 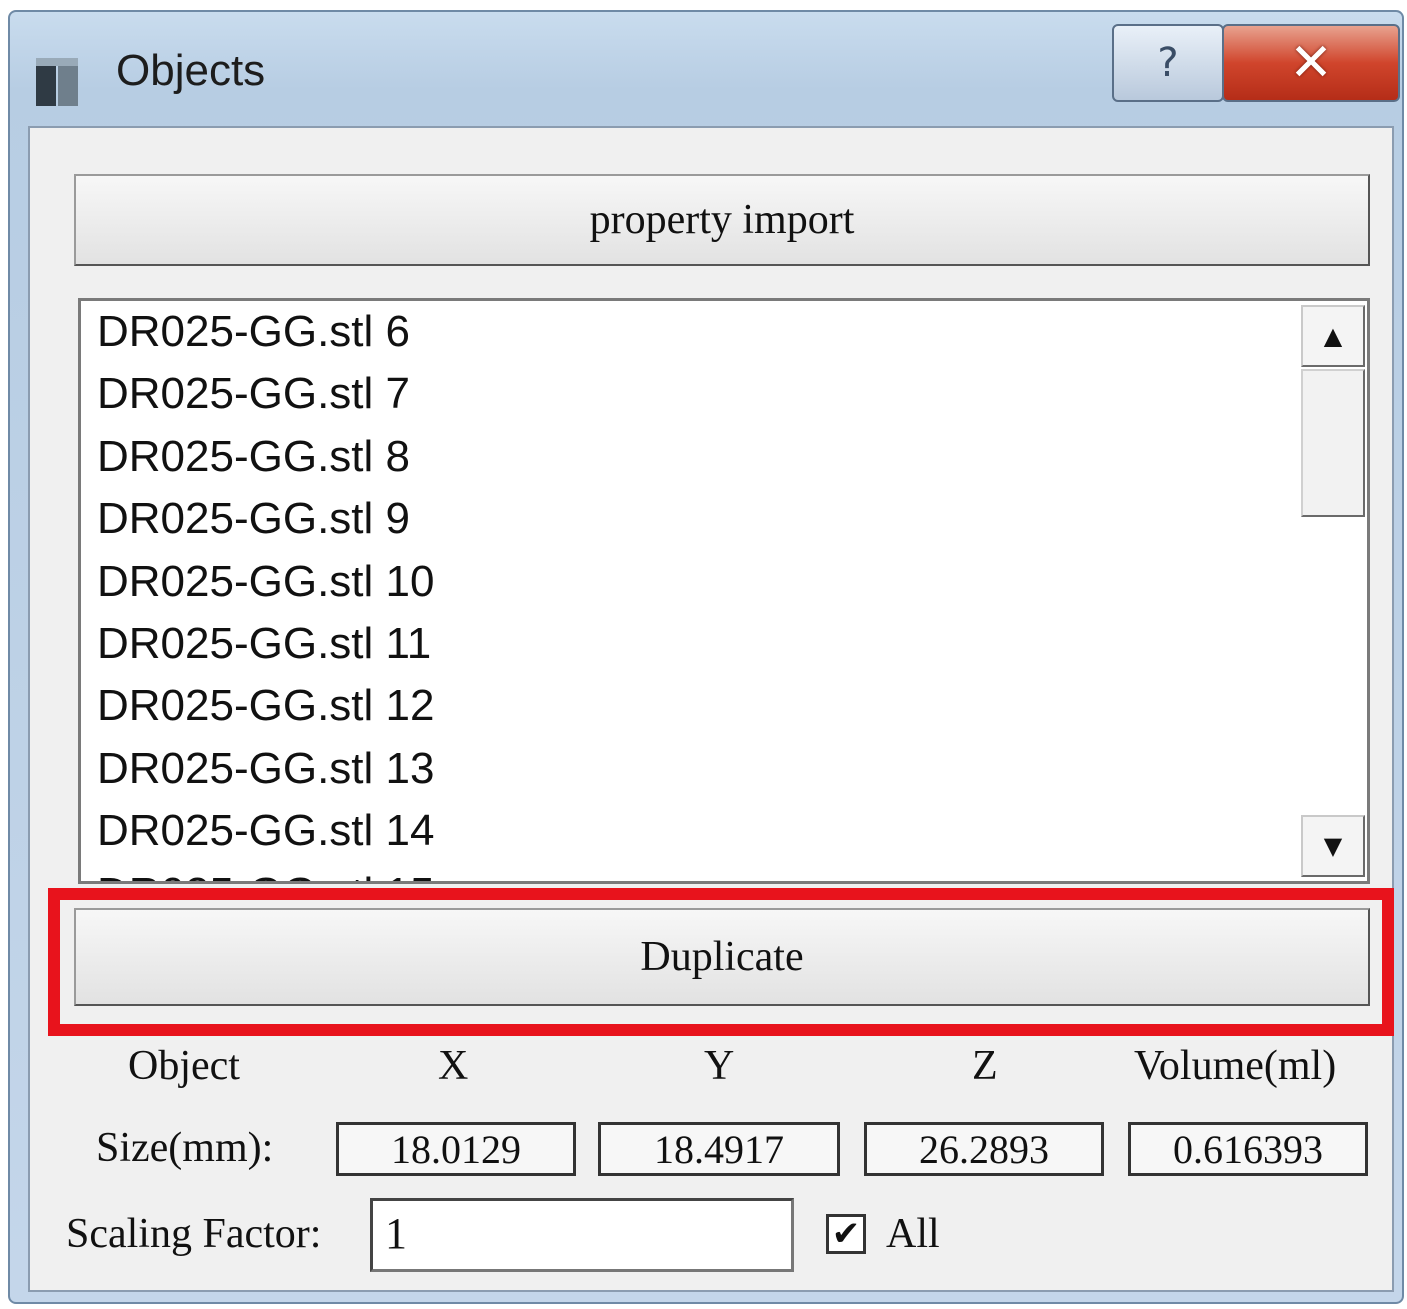 I want to click on help-icon: ?, so click(x=1168, y=63).